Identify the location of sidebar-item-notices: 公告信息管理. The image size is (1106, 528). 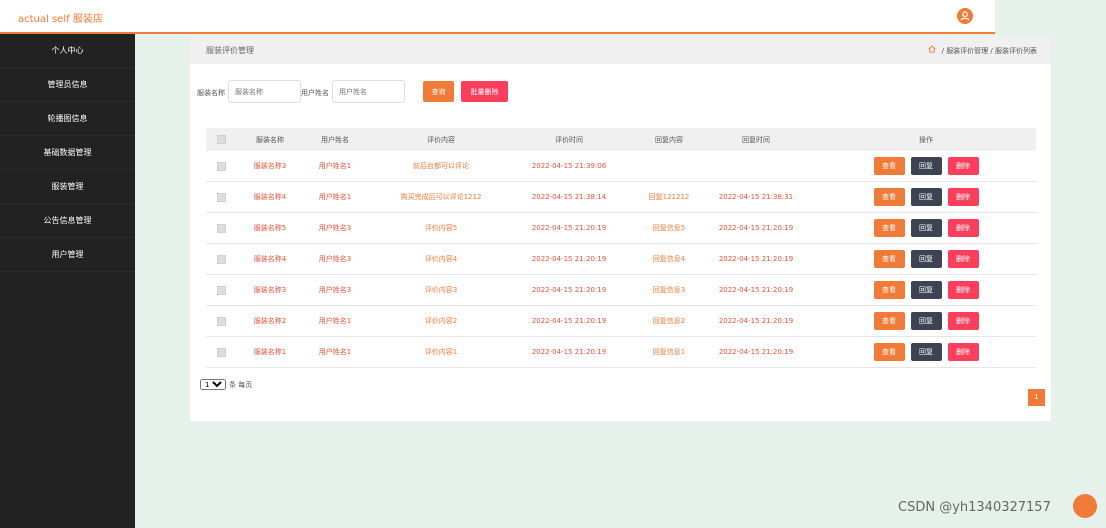
(67, 221).